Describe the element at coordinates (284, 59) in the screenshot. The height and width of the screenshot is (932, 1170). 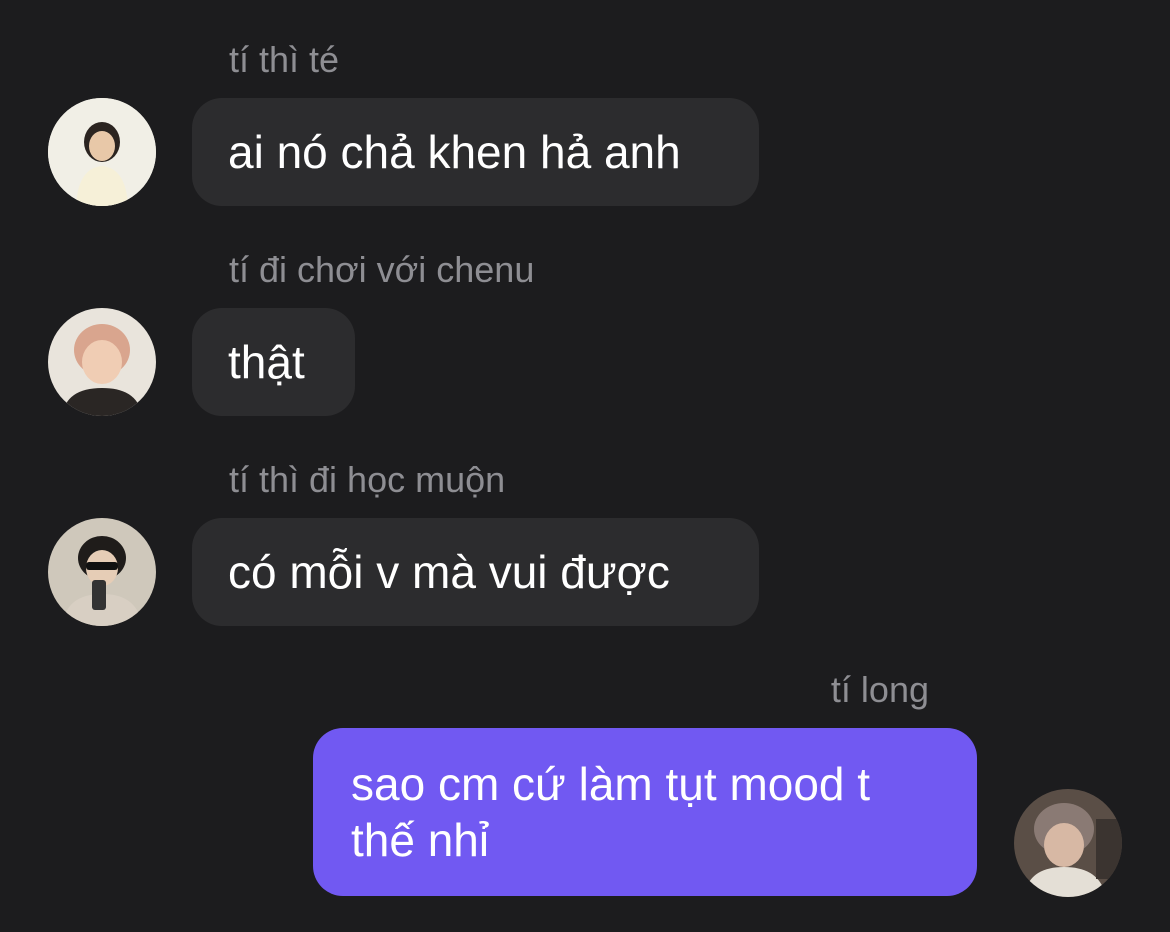
I see `sender-name: tí thì té` at that location.